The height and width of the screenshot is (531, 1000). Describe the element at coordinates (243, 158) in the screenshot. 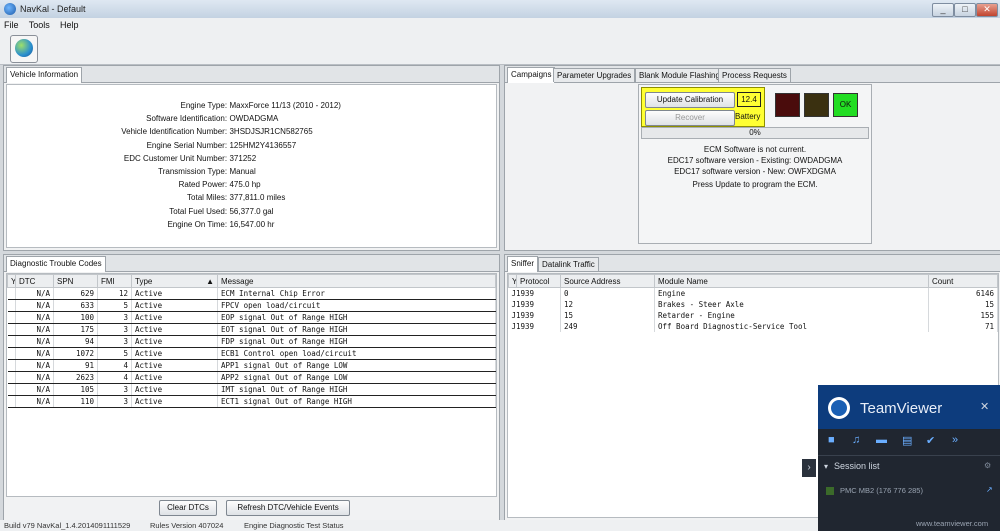

I see `vehicle-info-value: 371252` at that location.